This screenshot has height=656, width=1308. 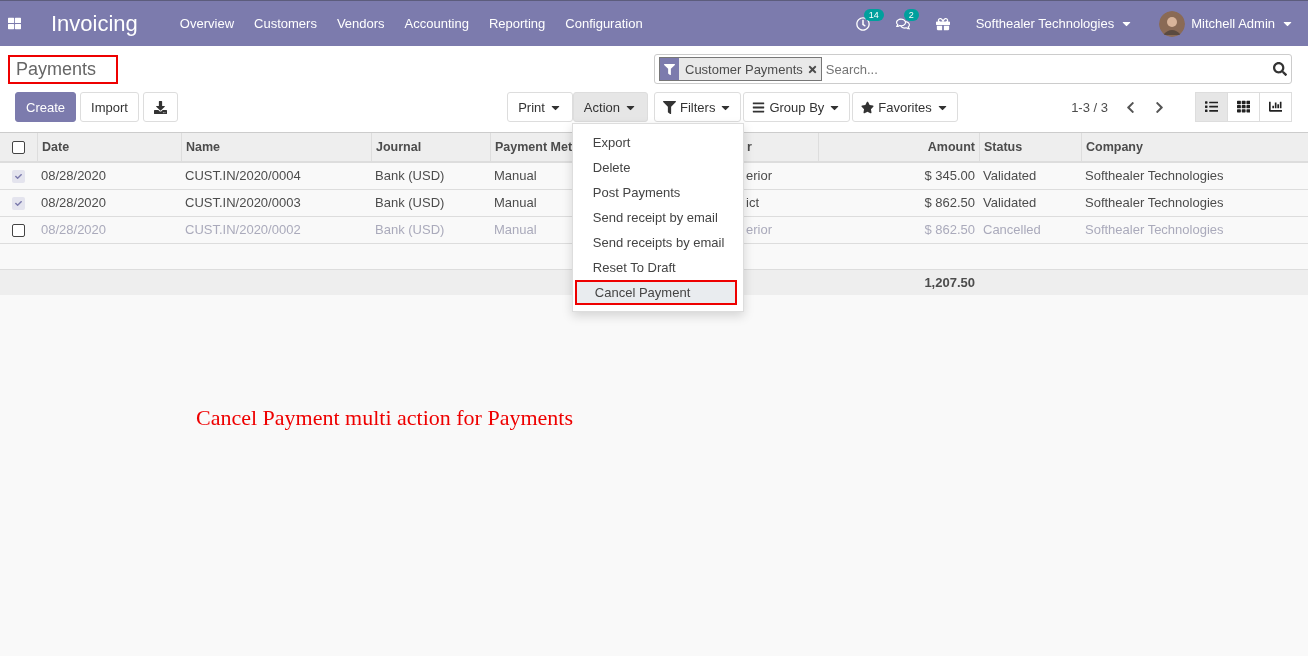 I want to click on column-header: Amount, so click(x=951, y=147).